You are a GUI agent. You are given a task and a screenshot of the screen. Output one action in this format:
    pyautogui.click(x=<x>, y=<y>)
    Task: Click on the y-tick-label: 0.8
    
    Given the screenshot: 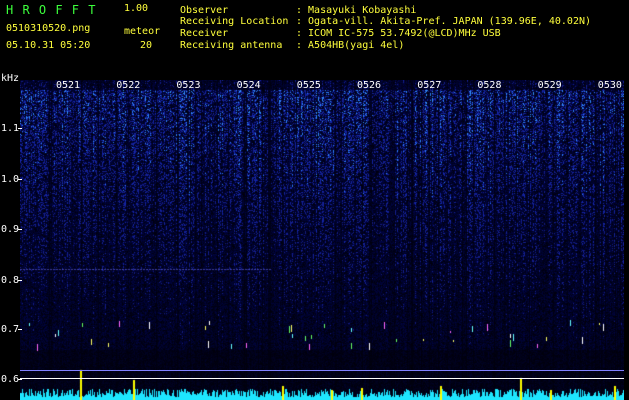 What is the action you would take?
    pyautogui.click(x=10, y=280)
    